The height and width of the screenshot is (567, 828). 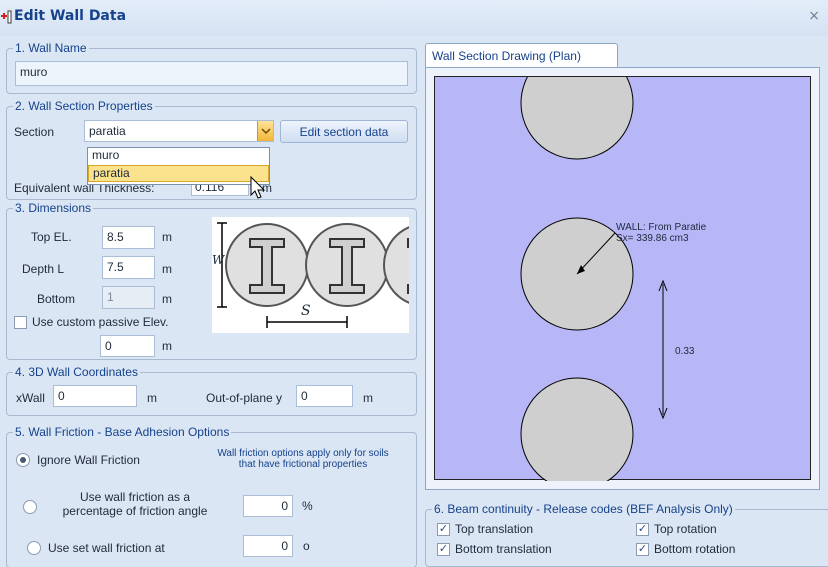 What do you see at coordinates (167, 269) in the screenshot?
I see `depth-unit: m` at bounding box center [167, 269].